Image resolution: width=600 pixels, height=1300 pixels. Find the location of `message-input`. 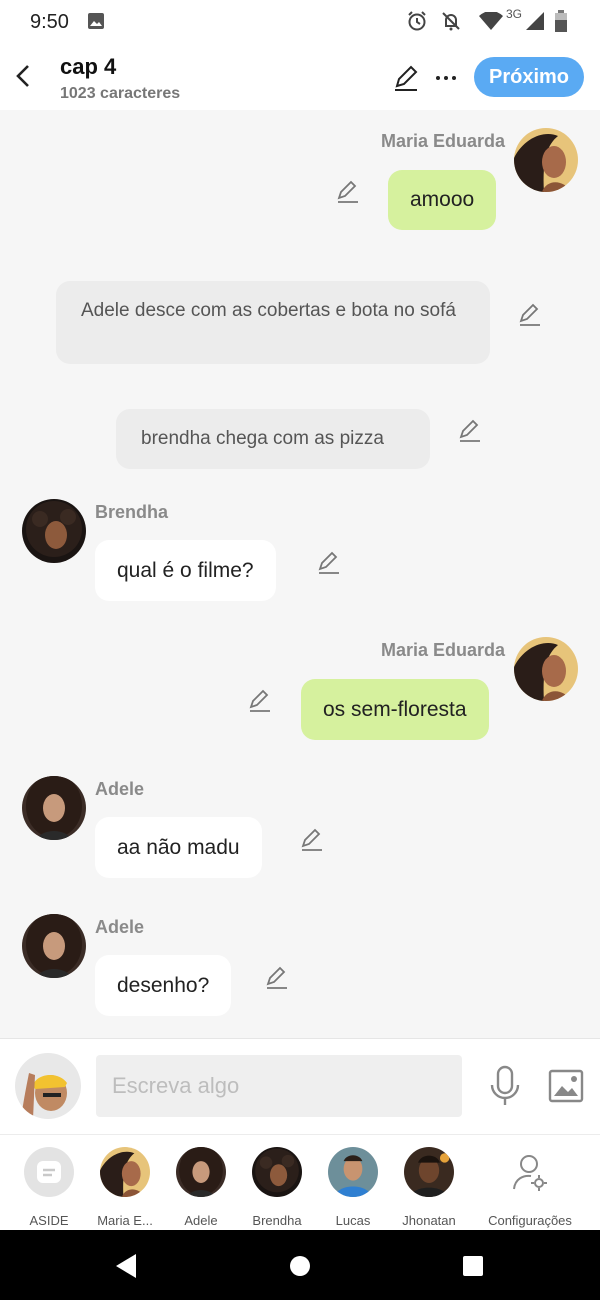

message-input is located at coordinates (279, 1086).